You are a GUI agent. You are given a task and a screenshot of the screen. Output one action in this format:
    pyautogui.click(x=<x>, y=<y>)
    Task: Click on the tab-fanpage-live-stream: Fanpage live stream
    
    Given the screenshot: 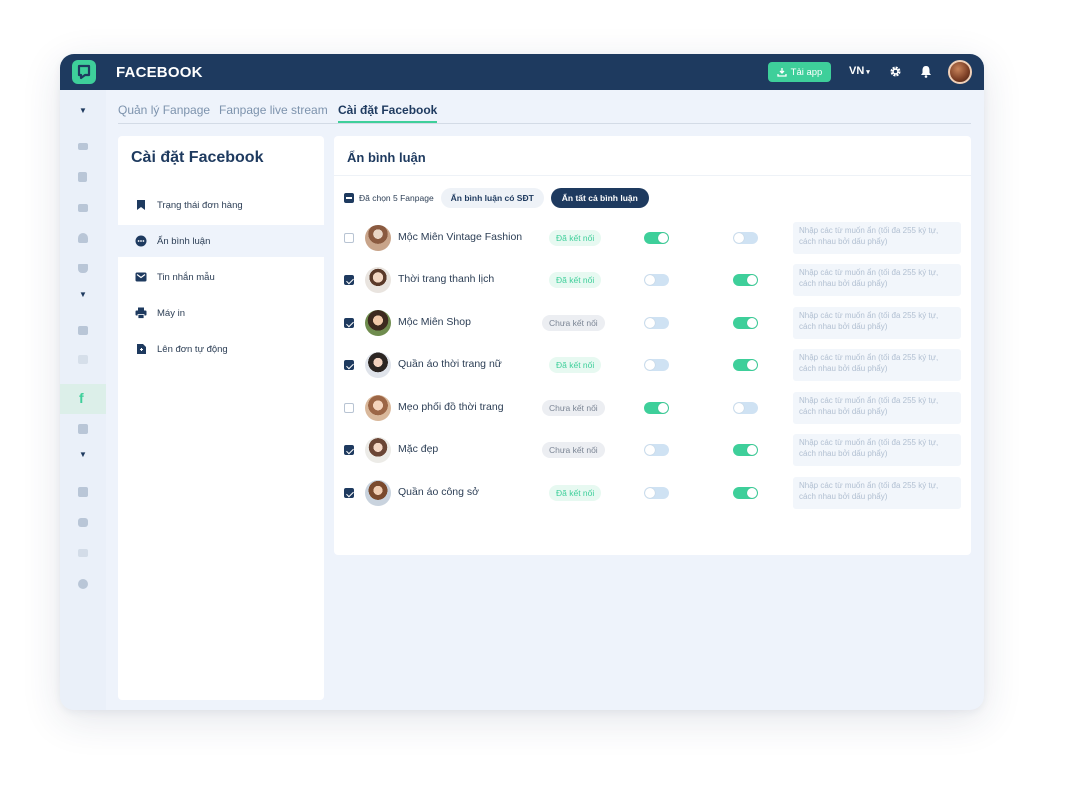 What is the action you would take?
    pyautogui.click(x=273, y=110)
    